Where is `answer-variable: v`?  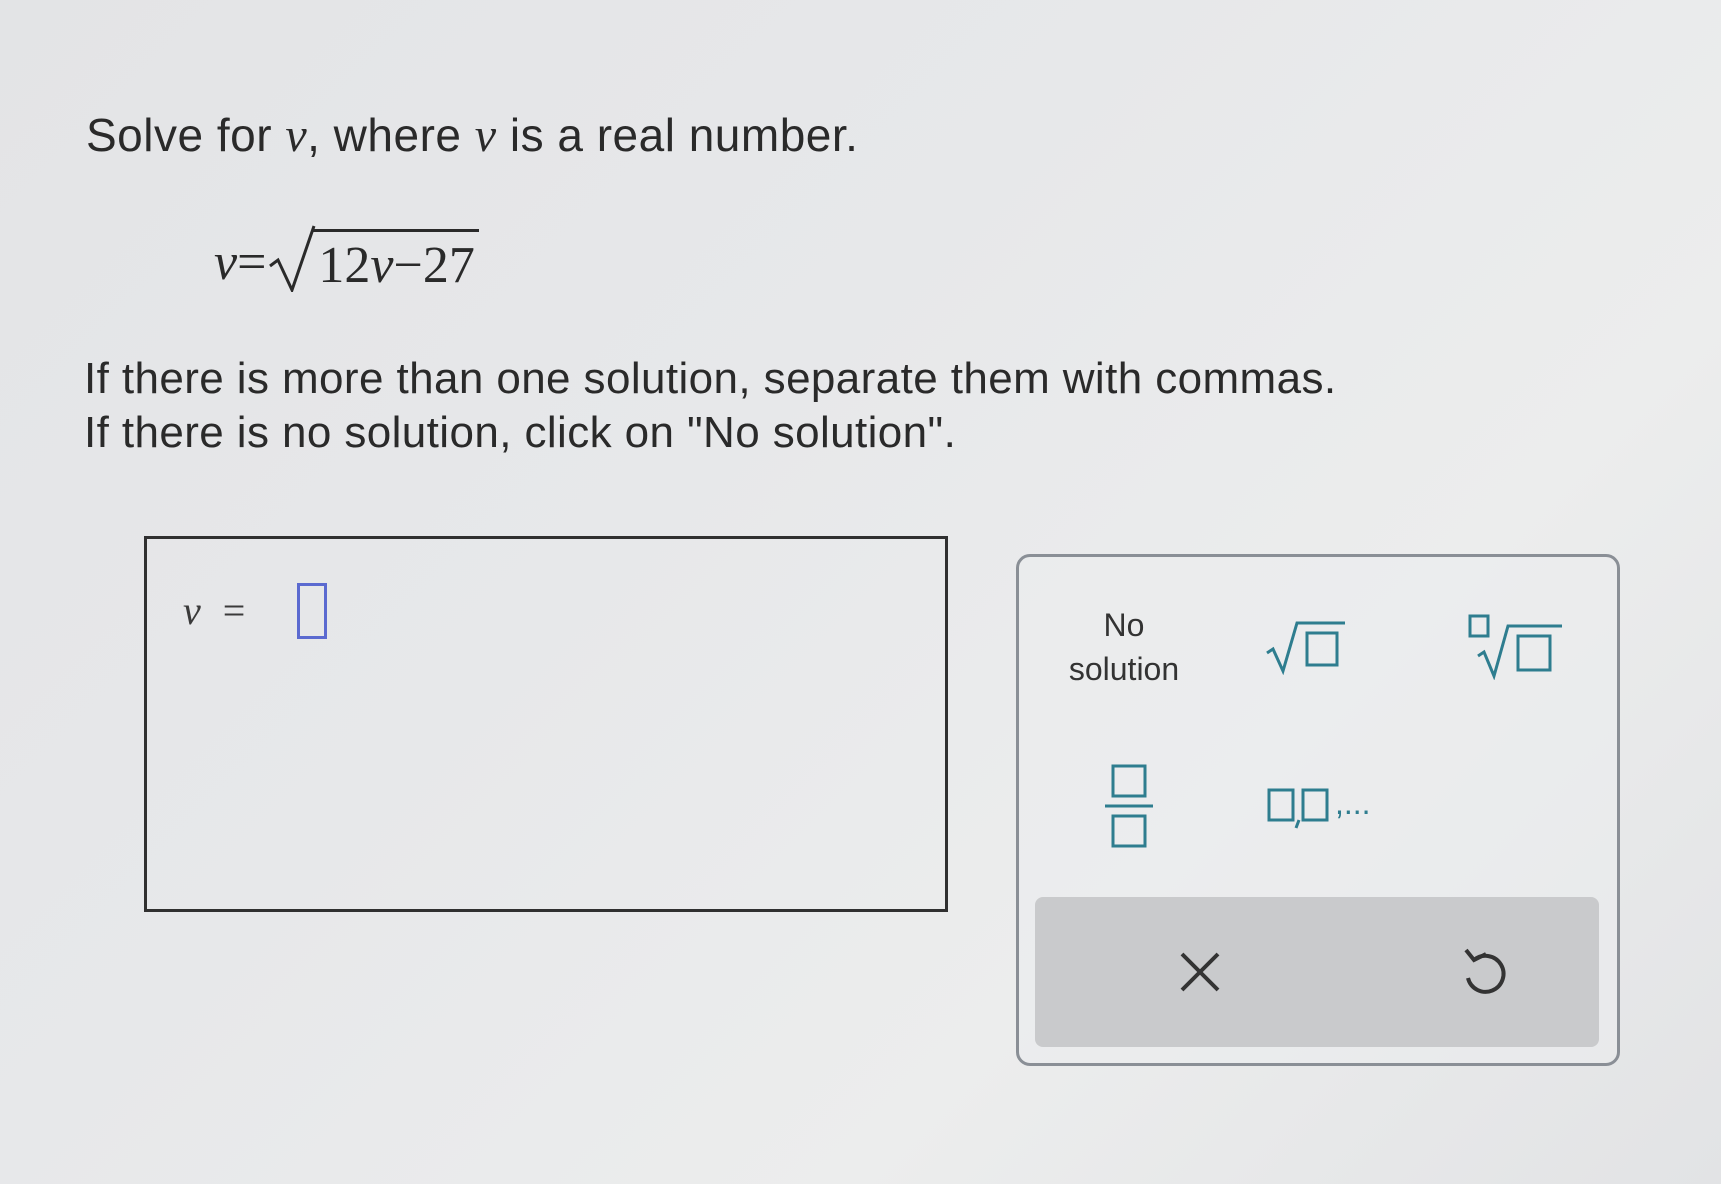 answer-variable: v is located at coordinates (192, 610).